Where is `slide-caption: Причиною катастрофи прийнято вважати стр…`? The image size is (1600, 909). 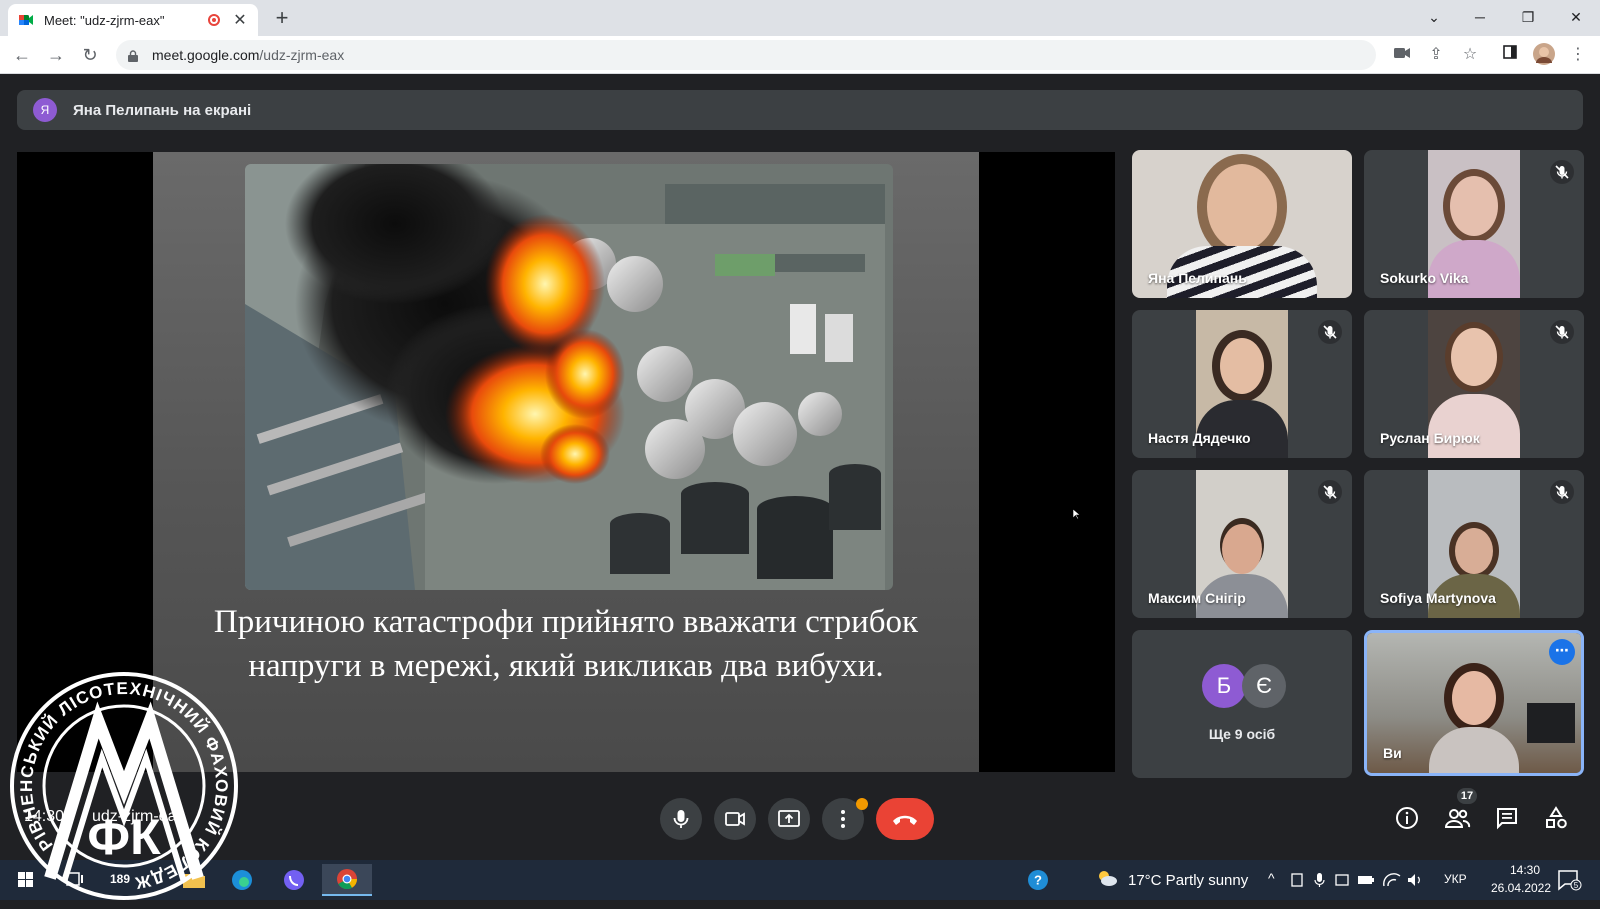 slide-caption: Причиною катастрофи прийнято вважати стр… is located at coordinates (566, 644).